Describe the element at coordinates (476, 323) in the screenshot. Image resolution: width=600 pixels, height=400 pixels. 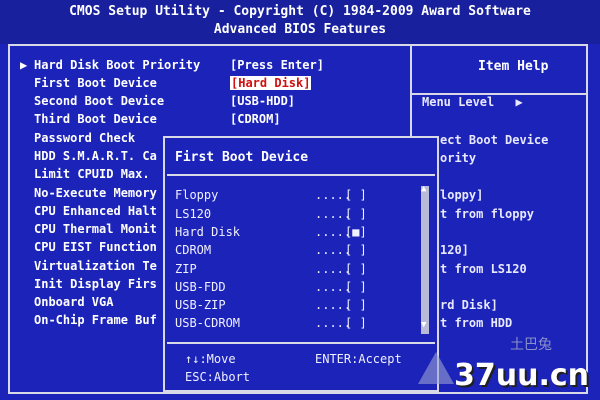
I see `help-line: t from HDD` at that location.